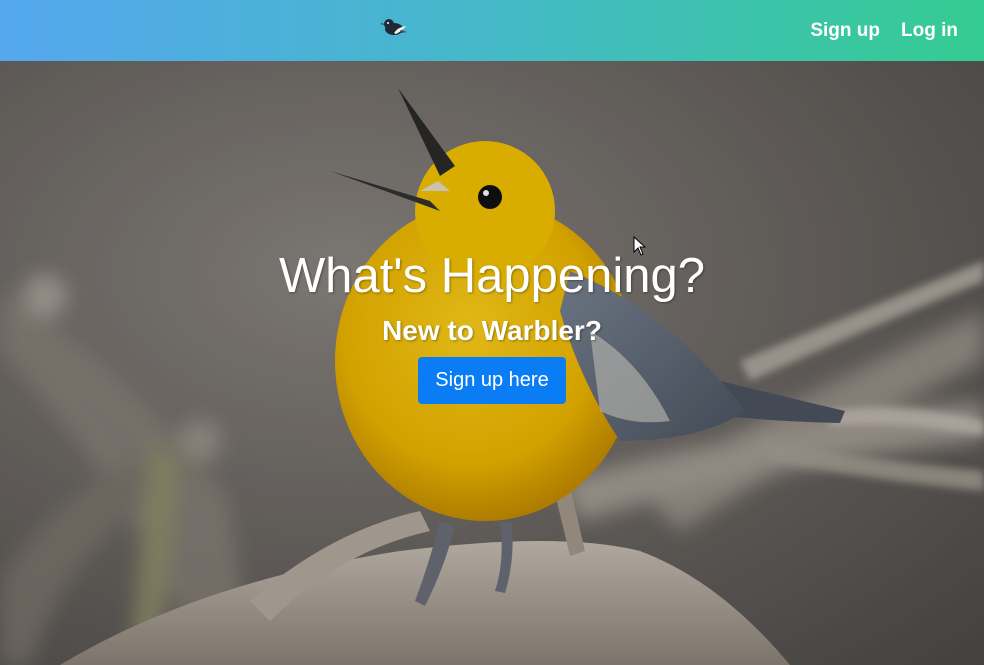 Image resolution: width=984 pixels, height=665 pixels. I want to click on mouse-pointer-icon, so click(640, 246).